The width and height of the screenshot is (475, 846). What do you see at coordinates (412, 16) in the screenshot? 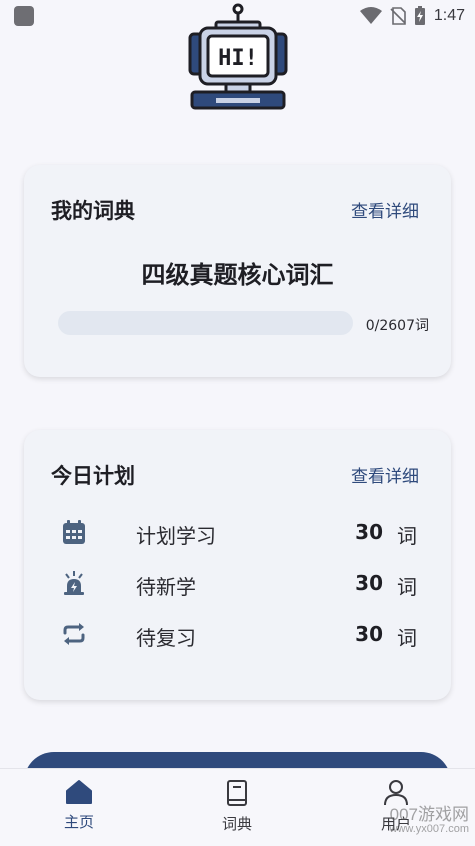
I see `status-icons: 1:47` at bounding box center [412, 16].